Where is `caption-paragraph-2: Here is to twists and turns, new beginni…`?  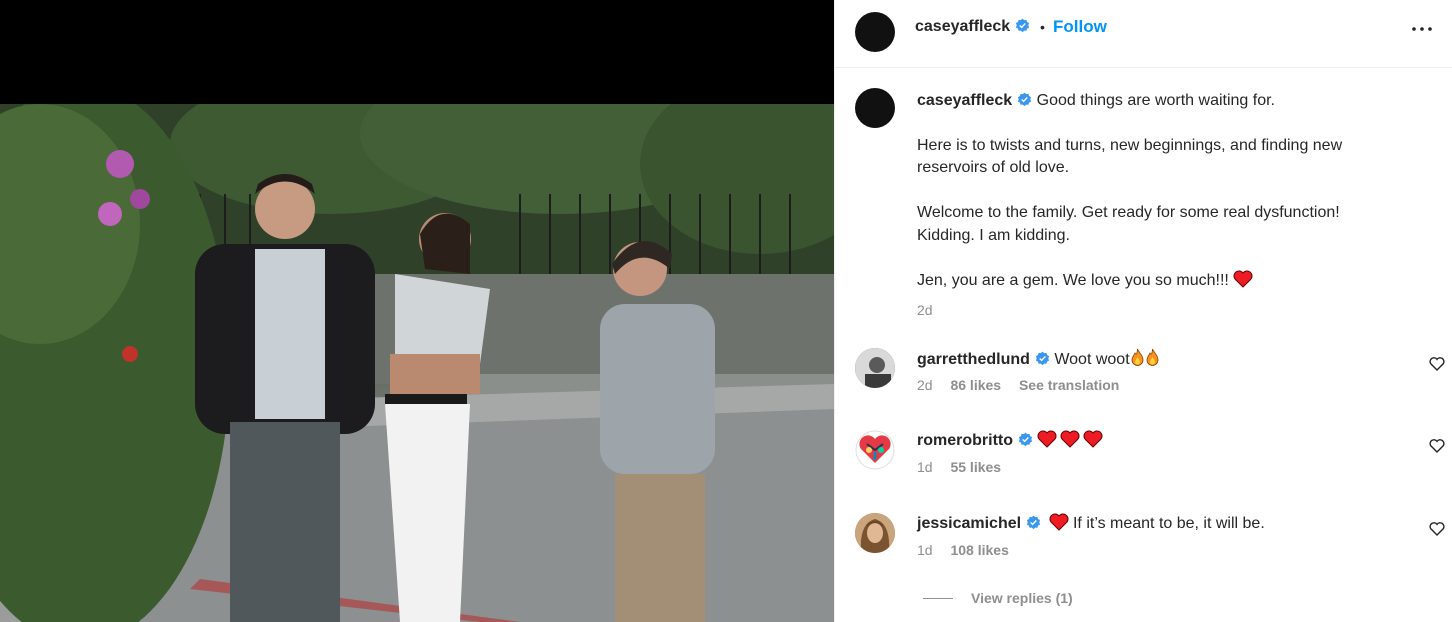
caption-paragraph-2: Here is to twists and turns, new beginni… is located at coordinates (1130, 156).